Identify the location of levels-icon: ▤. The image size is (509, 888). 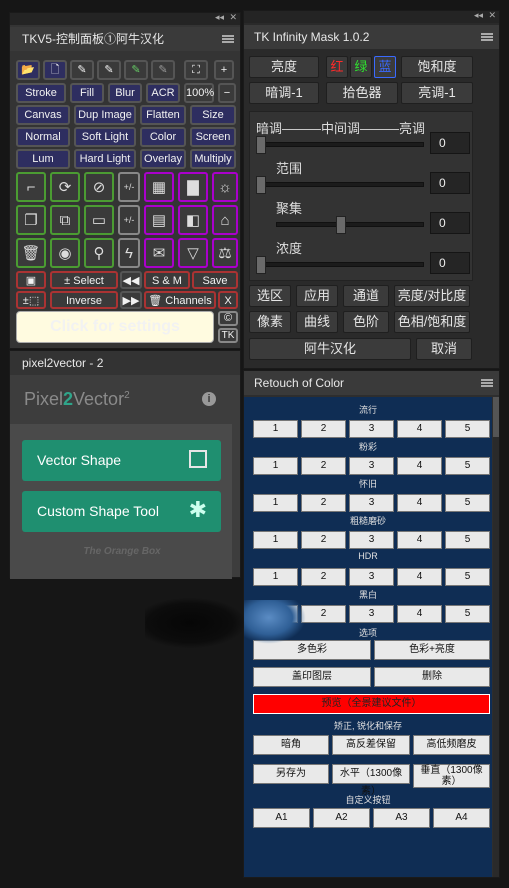
(159, 220).